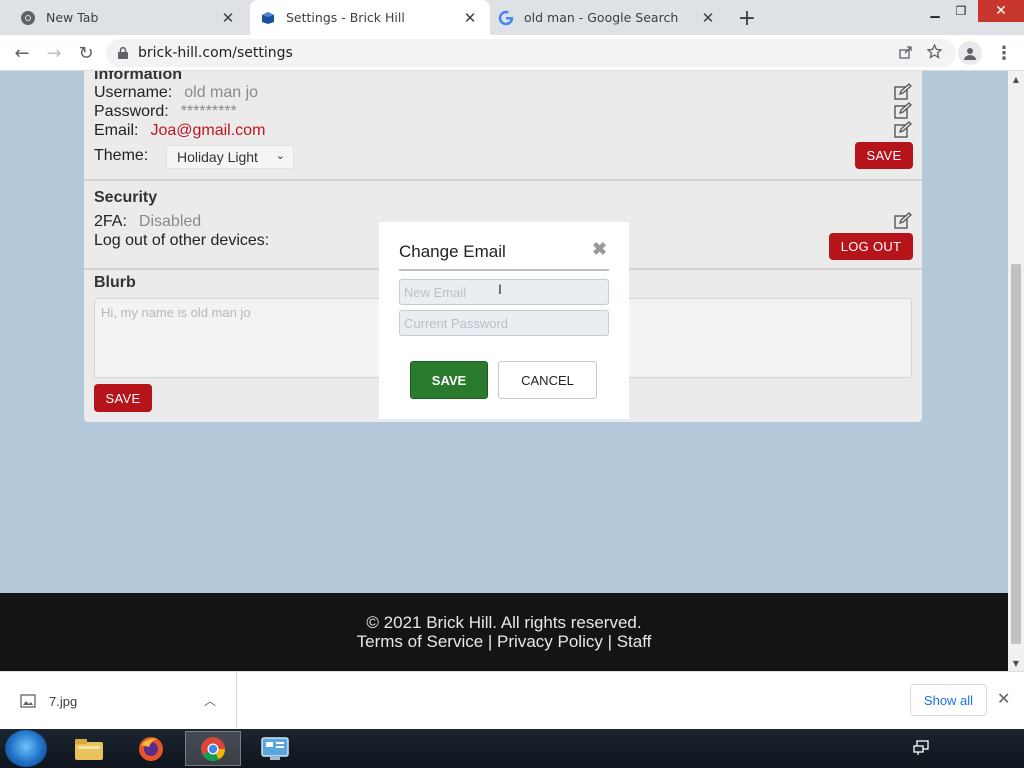 Image resolution: width=1024 pixels, height=768 pixels. Describe the element at coordinates (512, 700) in the screenshot. I see `download-shelf: 7.jpg ︿ Show all ✕` at that location.